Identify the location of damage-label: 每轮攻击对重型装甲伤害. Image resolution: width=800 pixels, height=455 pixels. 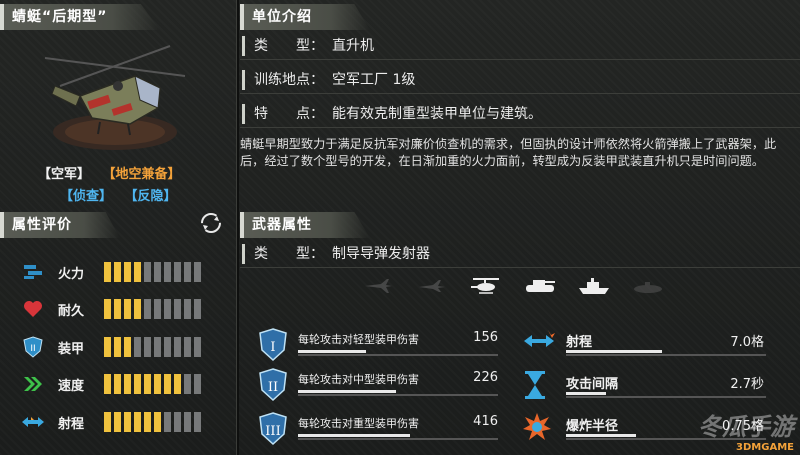
(358, 423).